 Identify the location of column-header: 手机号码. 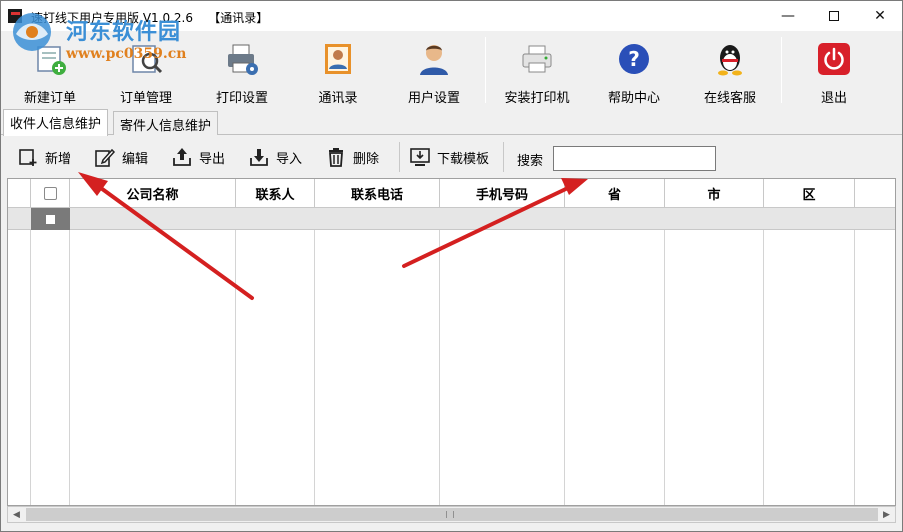
(502, 193).